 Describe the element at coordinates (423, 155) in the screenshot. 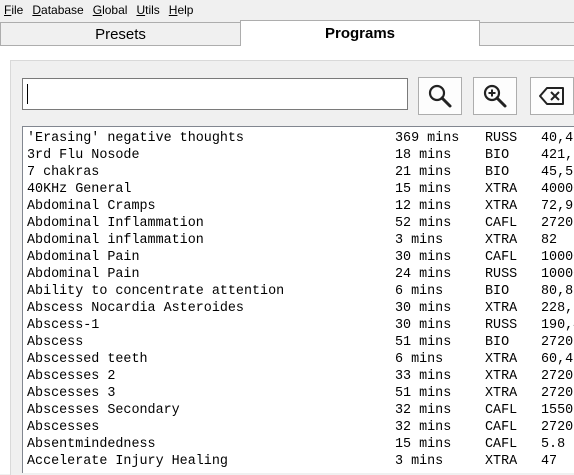

I see `program-duration: 18 mins` at that location.